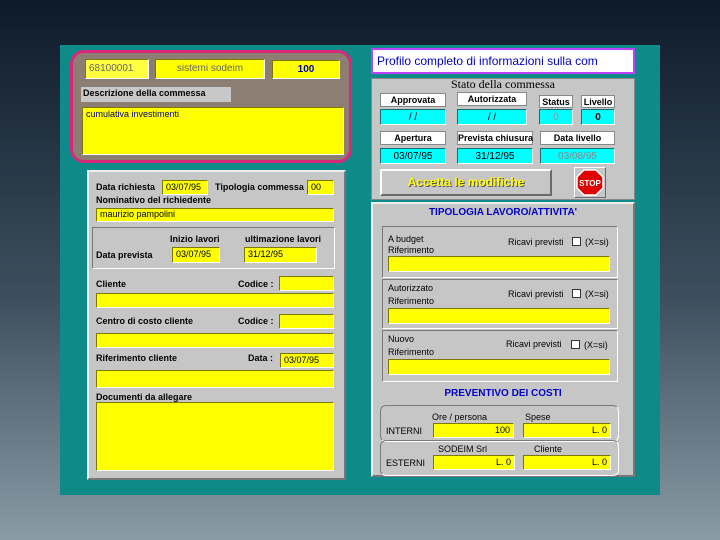 Image resolution: width=720 pixels, height=540 pixels. What do you see at coordinates (195, 239) in the screenshot?
I see `inizio-lavori-label: Inizio lavori` at bounding box center [195, 239].